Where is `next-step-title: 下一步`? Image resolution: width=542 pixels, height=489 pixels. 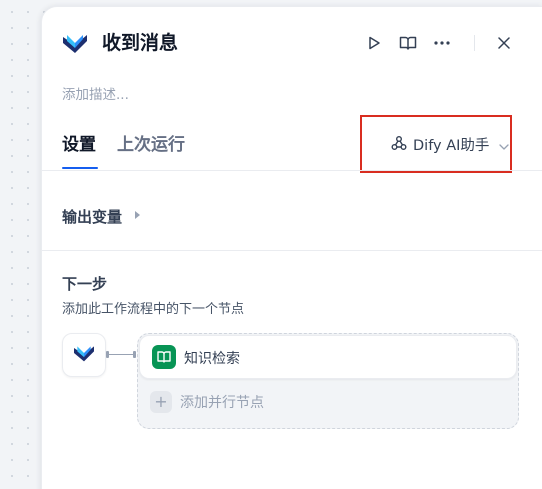
next-step-title: 下一步 is located at coordinates (85, 284).